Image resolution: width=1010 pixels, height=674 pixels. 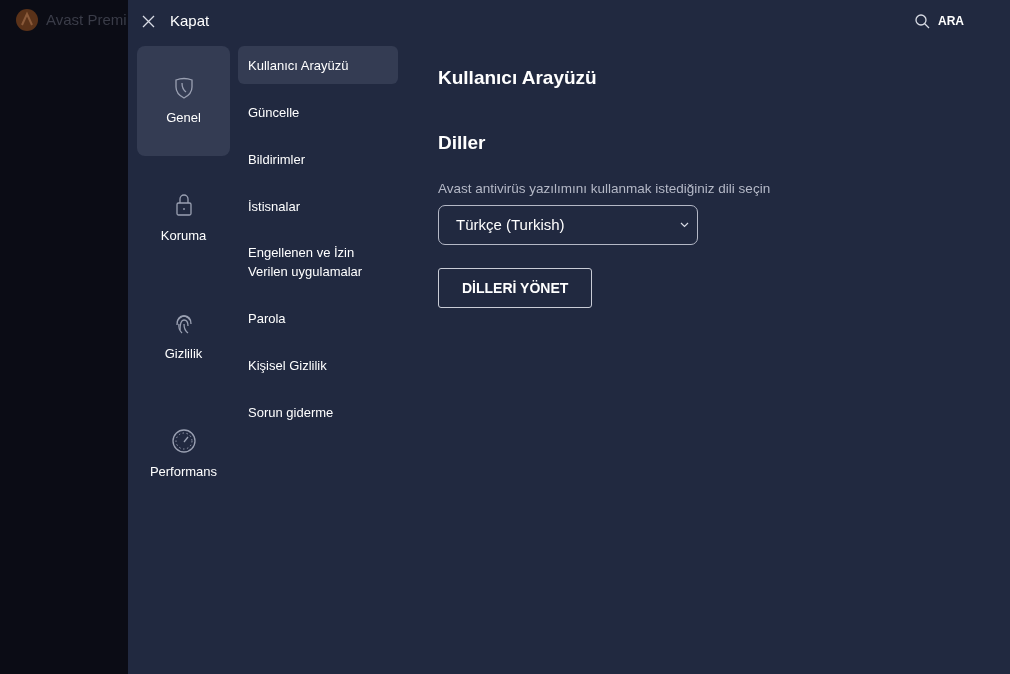 I want to click on close-icon, so click(x=148, y=21).